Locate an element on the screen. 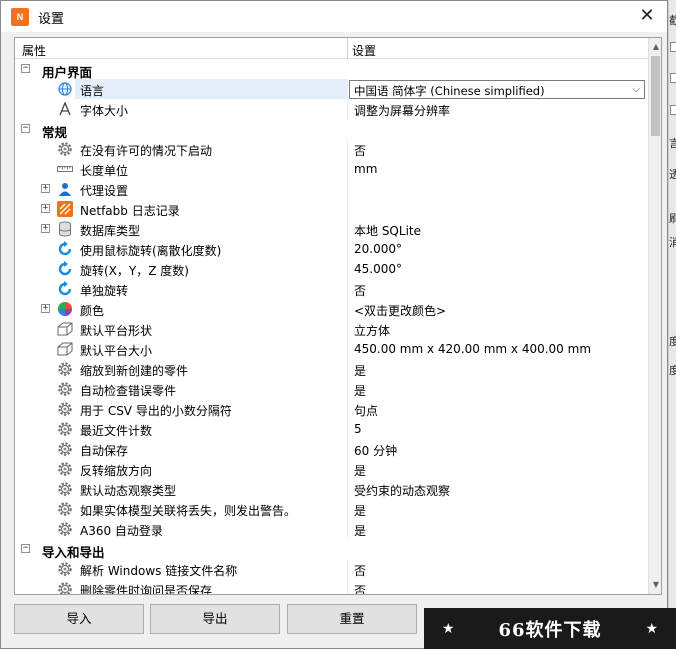 This screenshot has width=676, height=649. chevron-down-icon: ⌵ is located at coordinates (636, 89).